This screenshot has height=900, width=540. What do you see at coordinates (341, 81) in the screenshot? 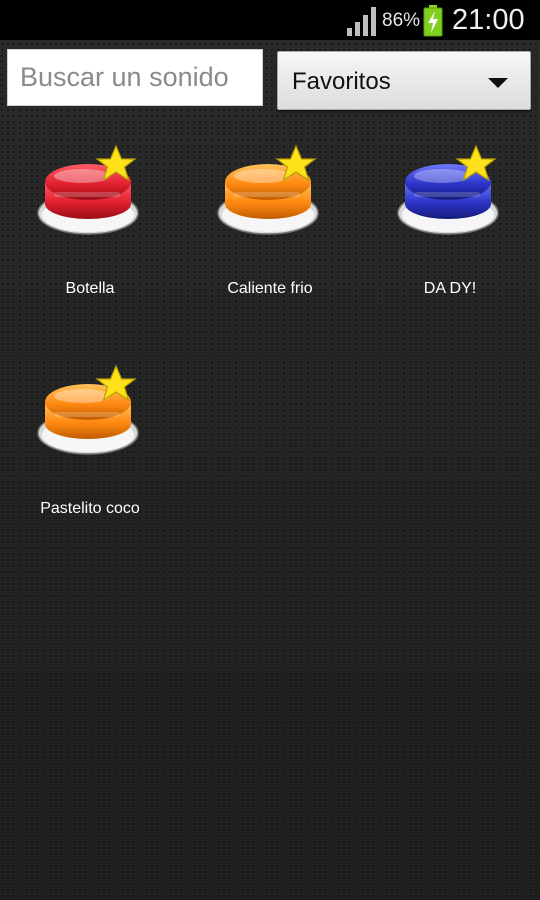
I see `filter-selected-label: Favoritos` at bounding box center [341, 81].